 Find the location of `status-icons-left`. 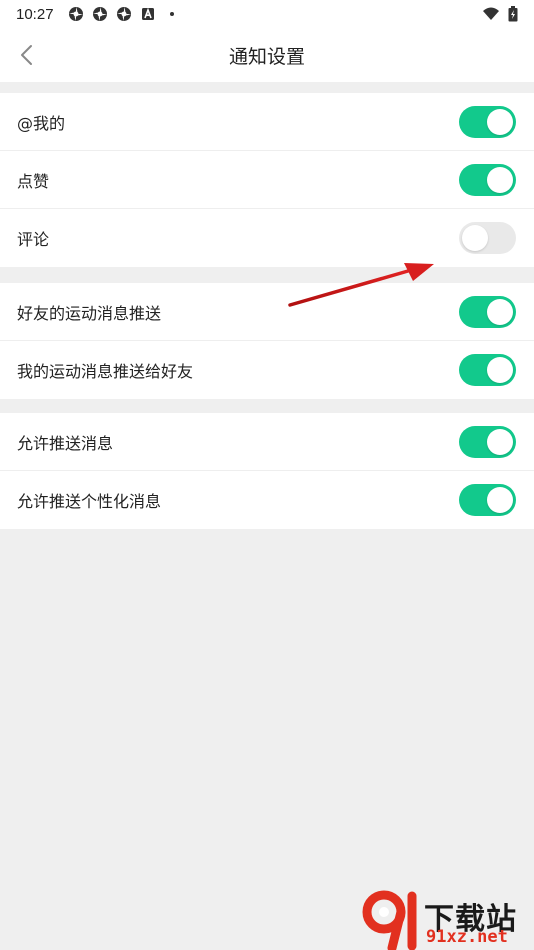

status-icons-left is located at coordinates (124, 14).